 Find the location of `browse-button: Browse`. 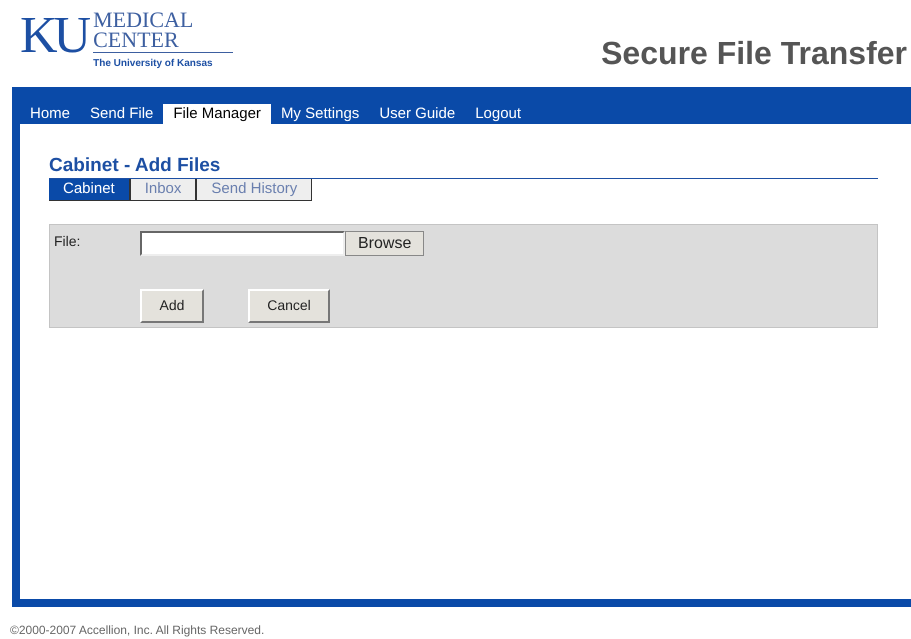

browse-button: Browse is located at coordinates (384, 243).